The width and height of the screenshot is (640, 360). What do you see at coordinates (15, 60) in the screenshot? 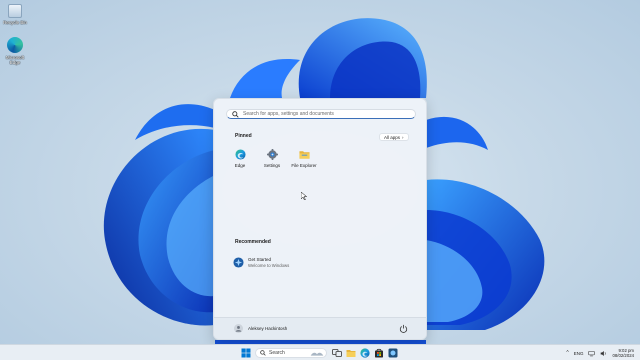
I see `desktop-icon-label: Microsoft Edge` at bounding box center [15, 60].